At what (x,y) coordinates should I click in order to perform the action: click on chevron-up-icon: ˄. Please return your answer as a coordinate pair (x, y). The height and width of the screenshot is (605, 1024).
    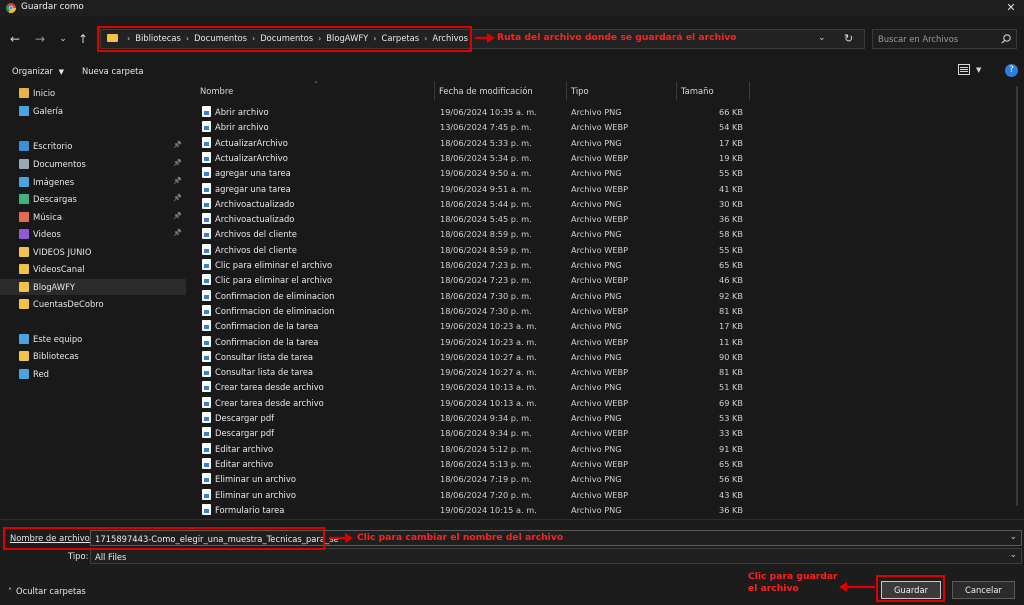
    Looking at the image, I should click on (10, 591).